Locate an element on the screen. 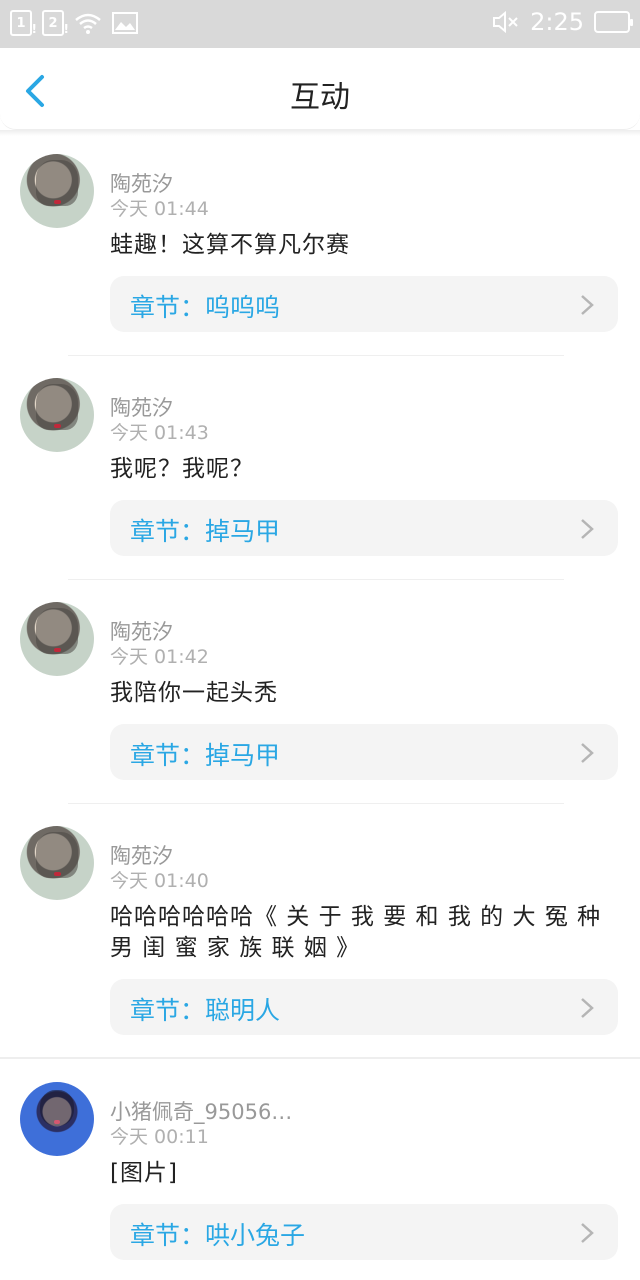  chapter-link: 章节：呜呜呜 is located at coordinates (364, 304).